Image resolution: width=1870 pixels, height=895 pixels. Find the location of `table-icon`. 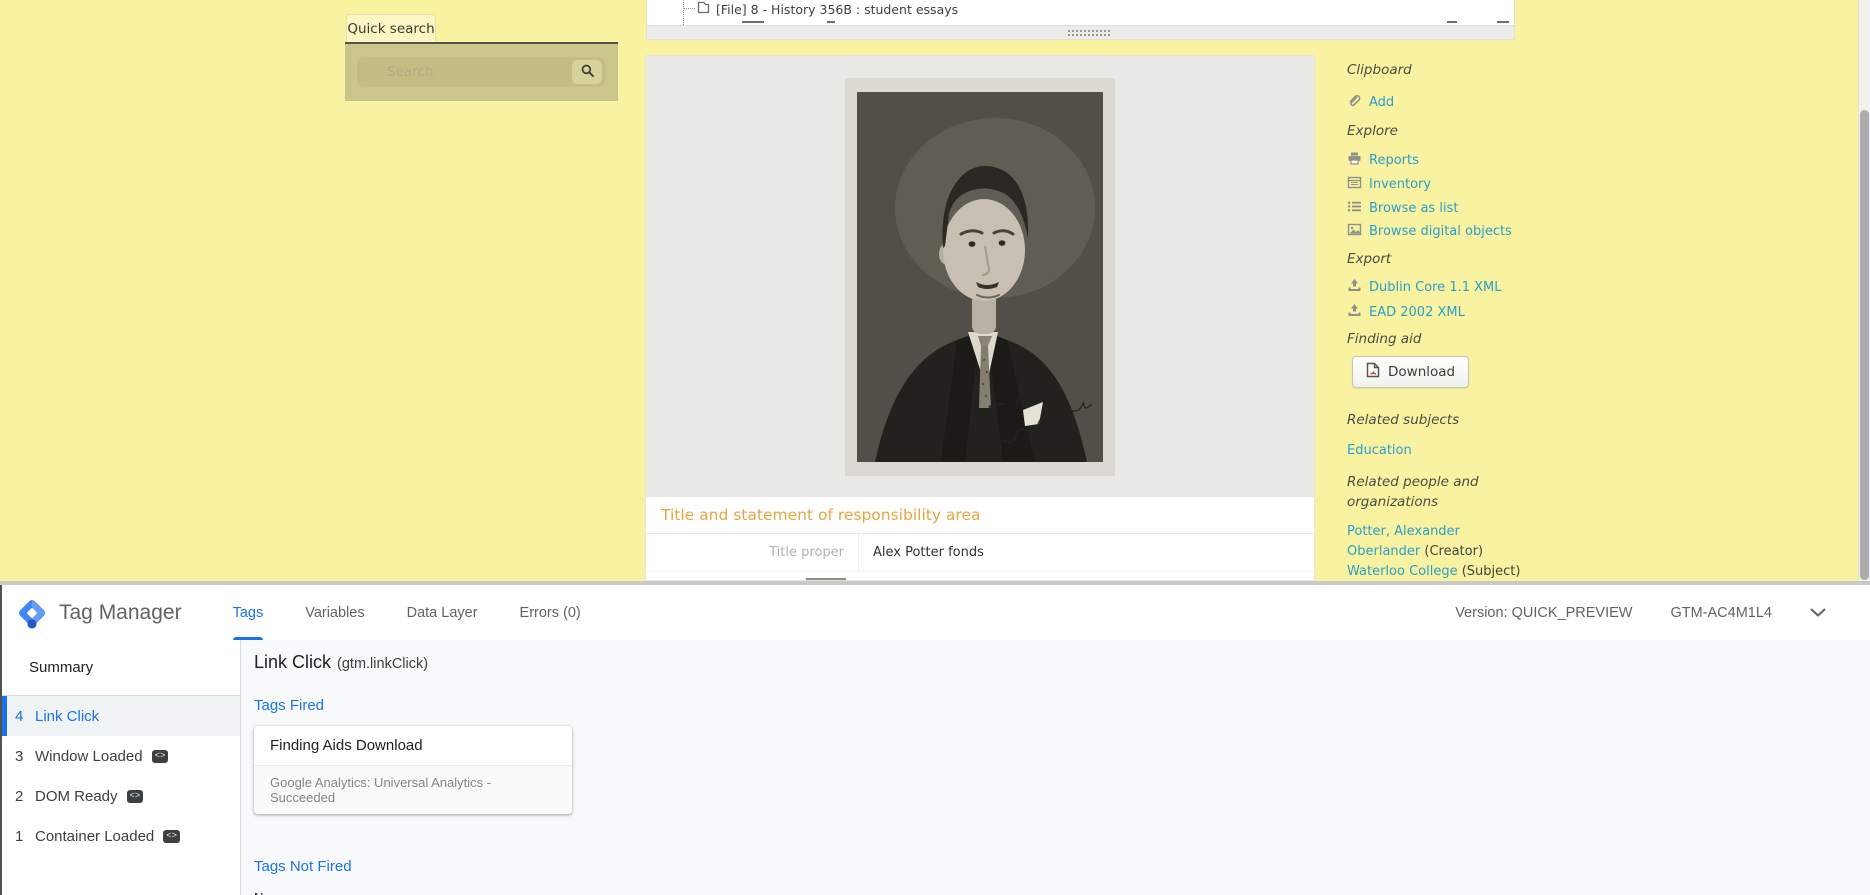

table-icon is located at coordinates (1354, 184).